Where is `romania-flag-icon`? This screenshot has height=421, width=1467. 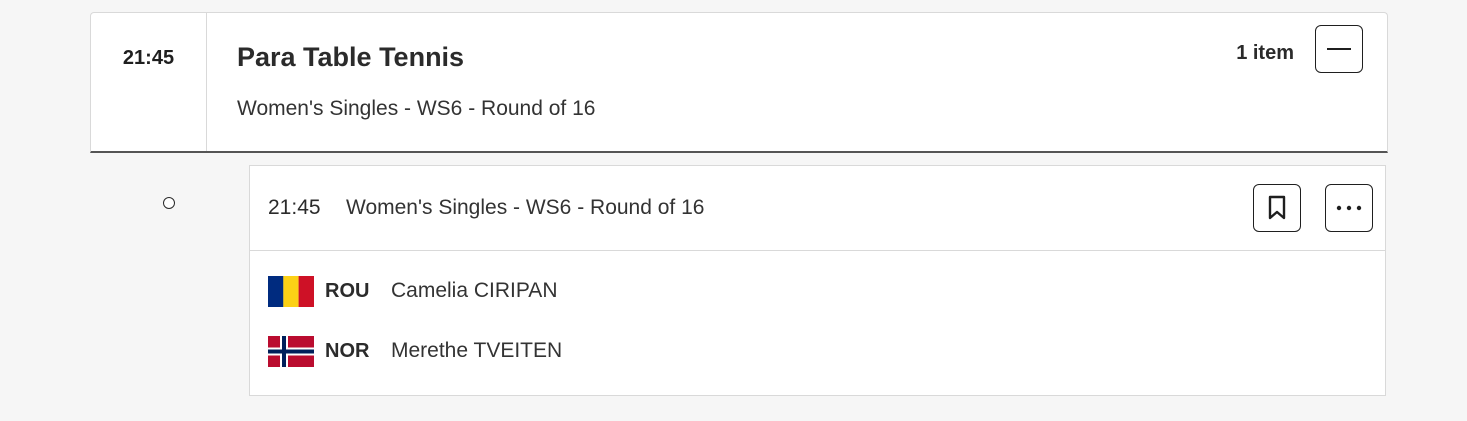
romania-flag-icon is located at coordinates (291, 291).